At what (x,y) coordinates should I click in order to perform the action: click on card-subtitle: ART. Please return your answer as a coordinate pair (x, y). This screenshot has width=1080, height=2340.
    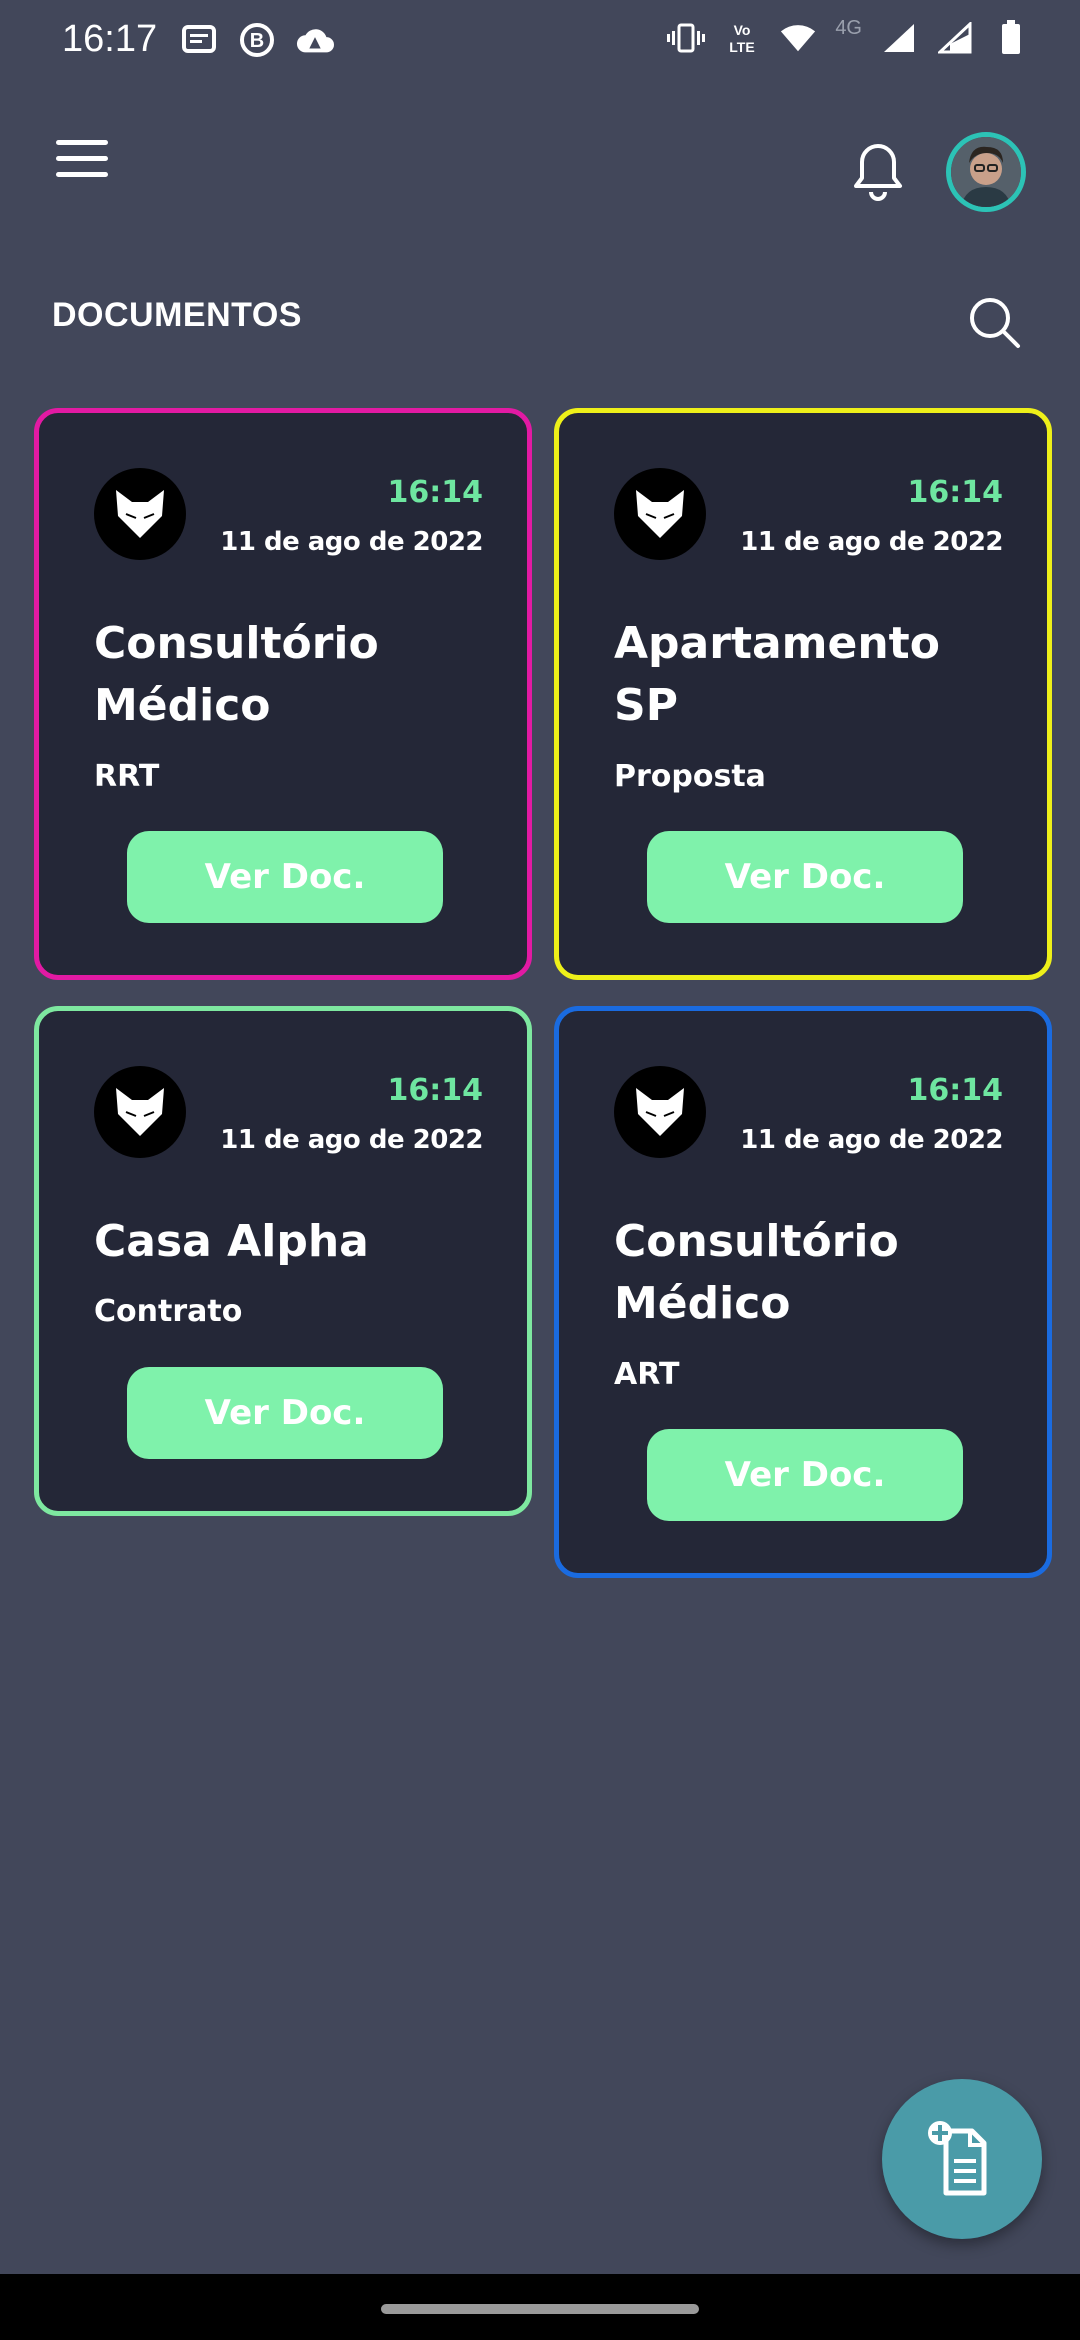
    Looking at the image, I should click on (647, 1374).